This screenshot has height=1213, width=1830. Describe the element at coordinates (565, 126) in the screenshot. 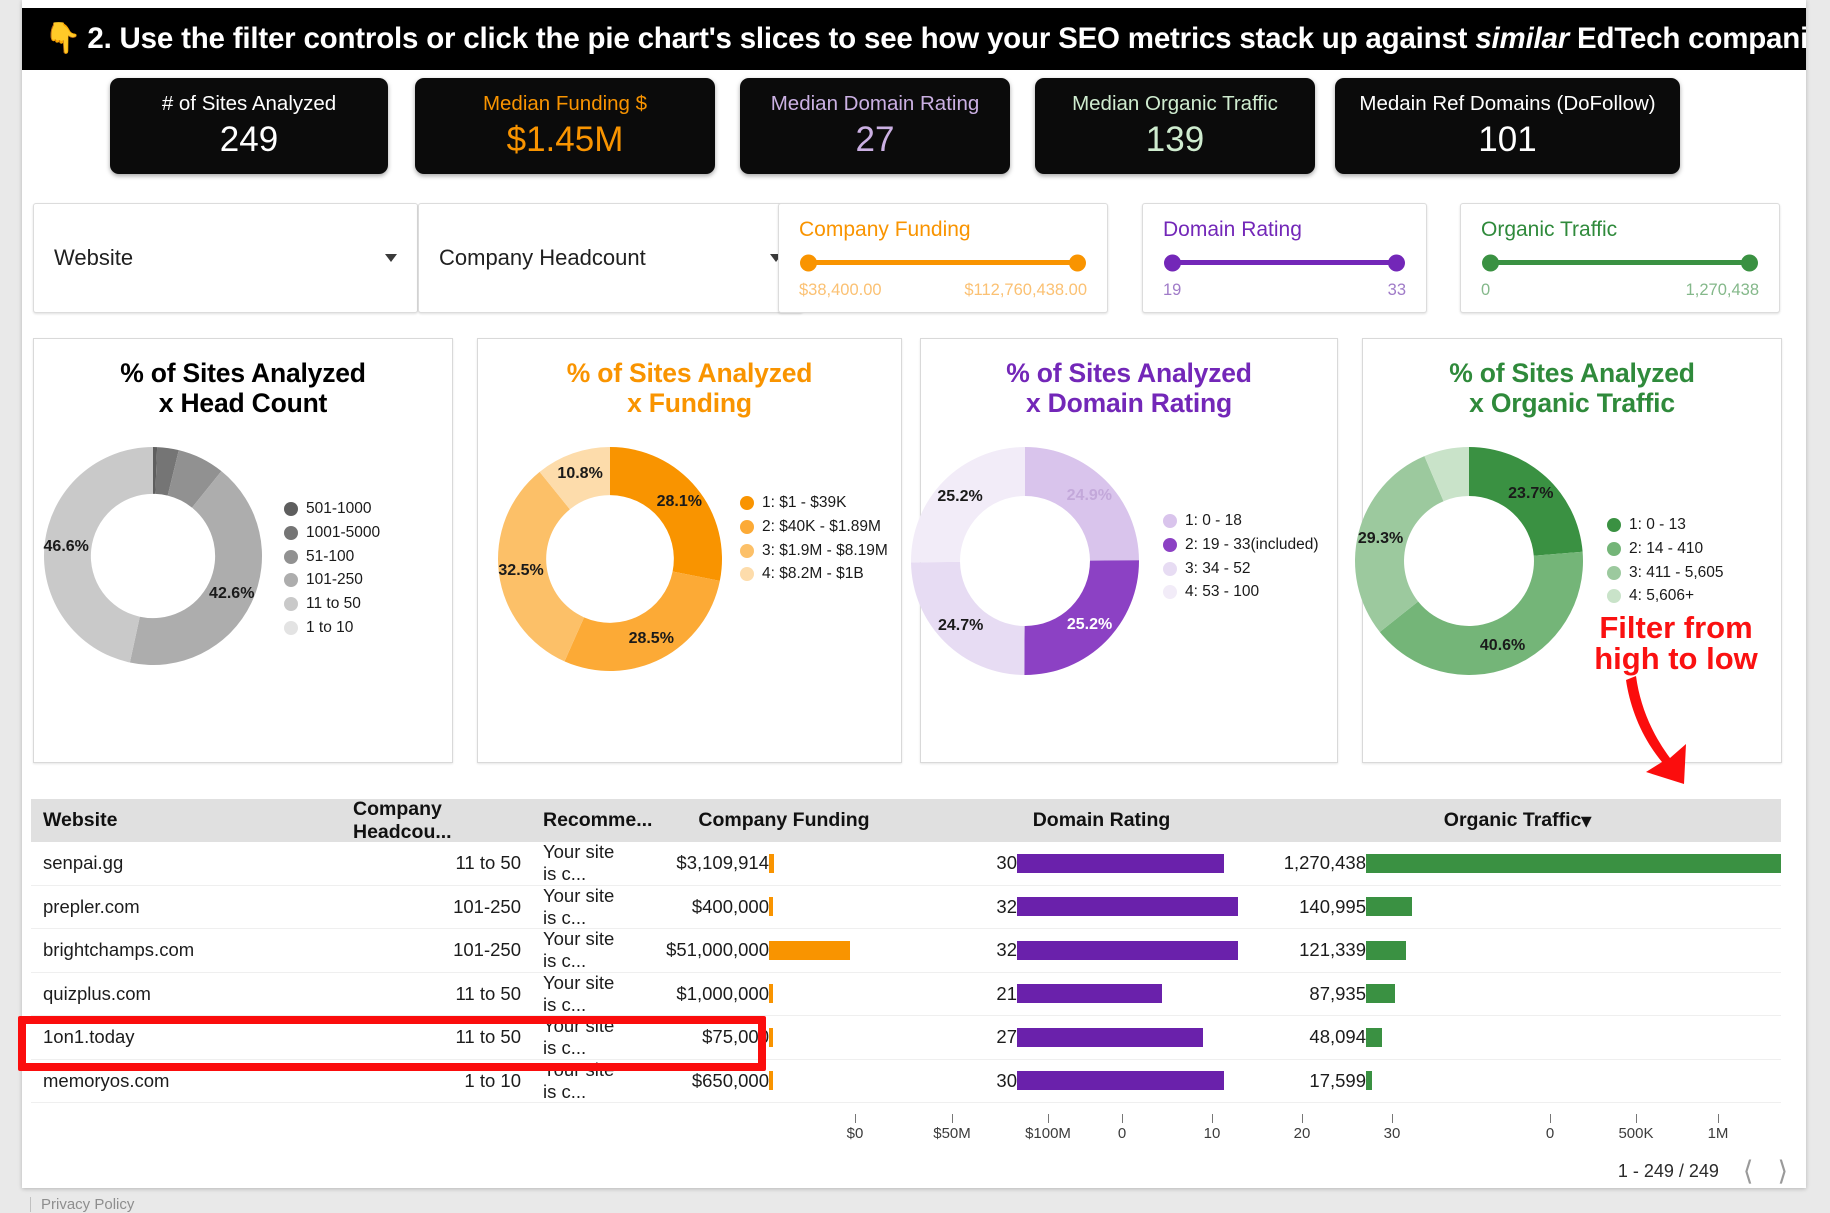

I see `kpi-card-median-funding: Median Funding $ $1.45M` at that location.